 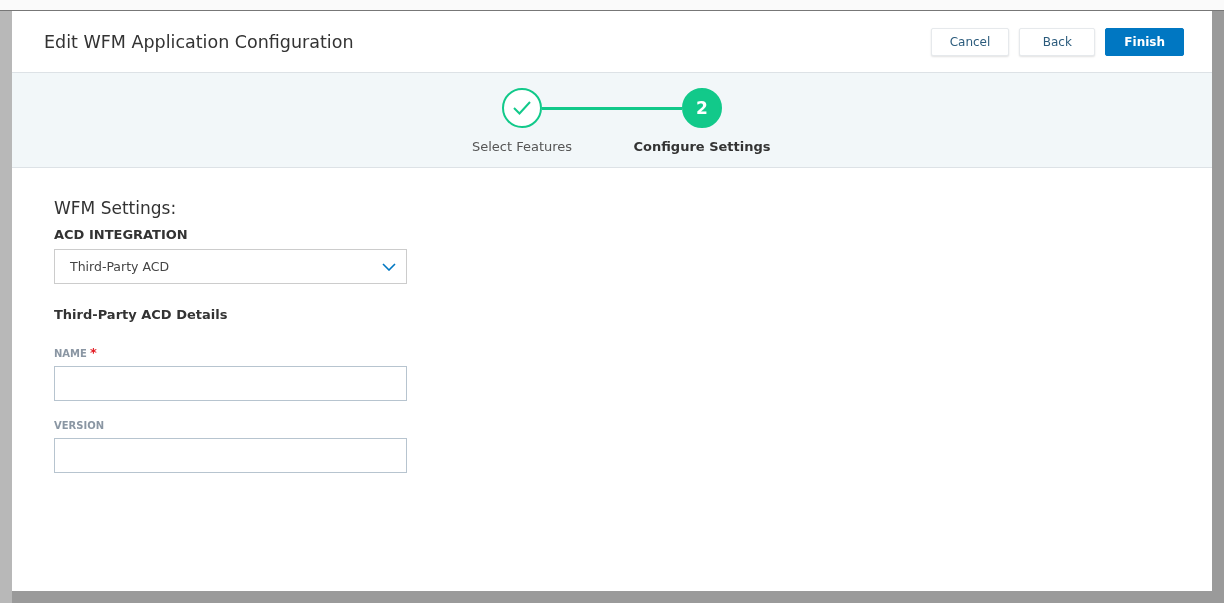 I want to click on dropdown-value: Third-Party ACD, so click(x=120, y=266).